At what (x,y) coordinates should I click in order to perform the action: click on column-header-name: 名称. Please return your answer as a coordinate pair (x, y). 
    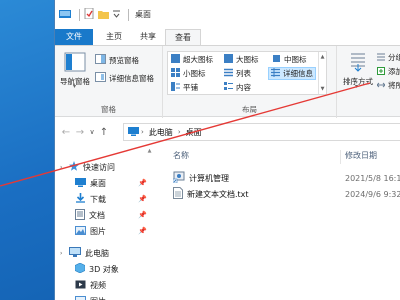
    Looking at the image, I should click on (181, 156).